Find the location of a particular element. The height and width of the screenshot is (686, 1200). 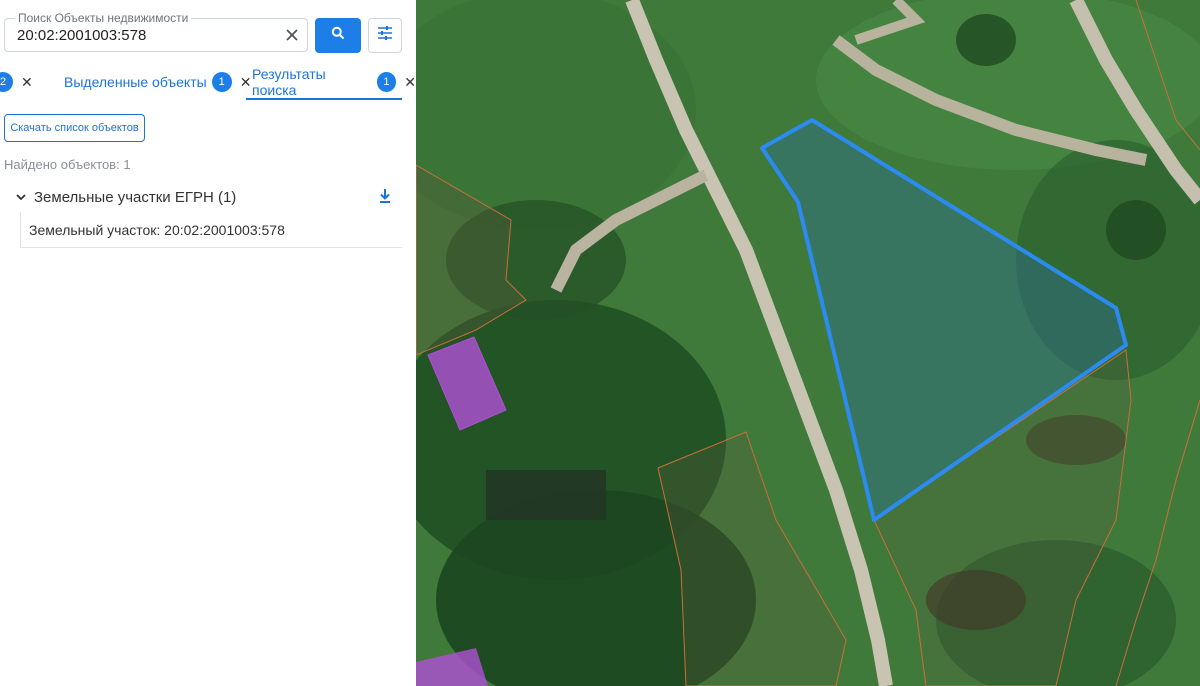

filter-button is located at coordinates (385, 35).